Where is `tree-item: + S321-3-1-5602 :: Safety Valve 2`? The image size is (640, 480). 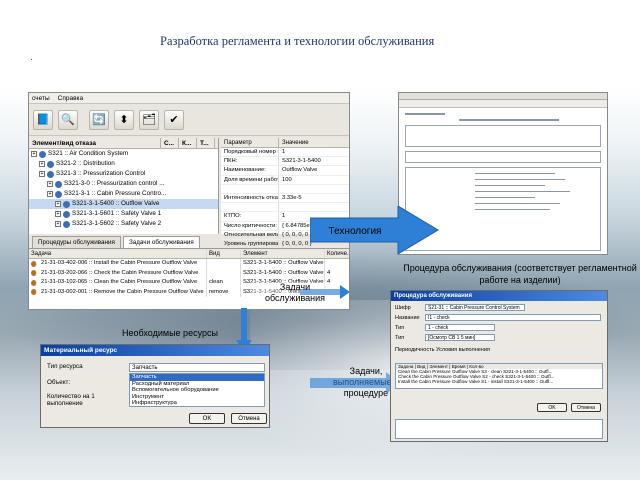
tree-item: + S321-3-1-5602 :: Safety Valve 2 is located at coordinates (123, 224).